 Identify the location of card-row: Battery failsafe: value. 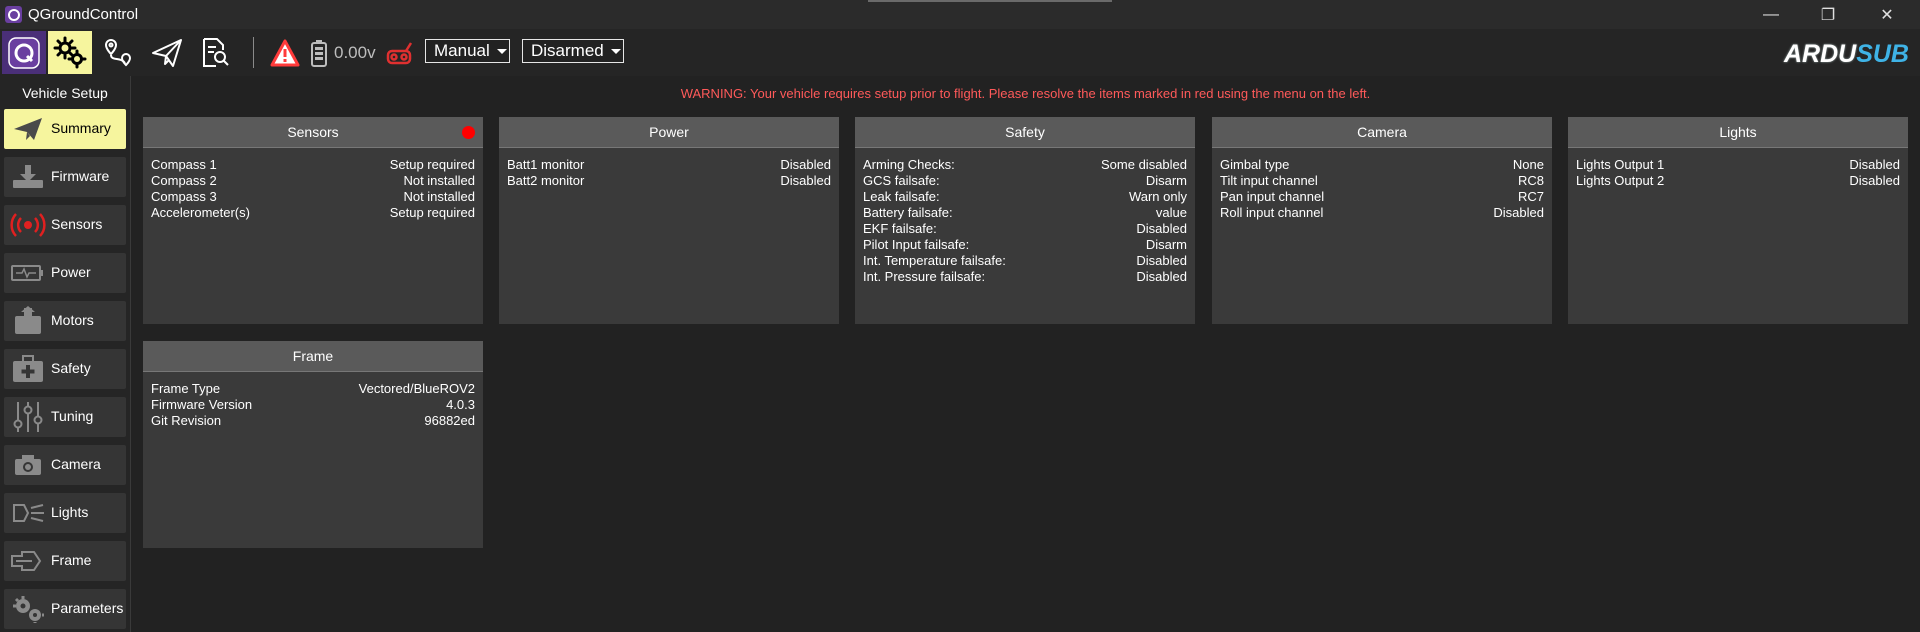
(1025, 212).